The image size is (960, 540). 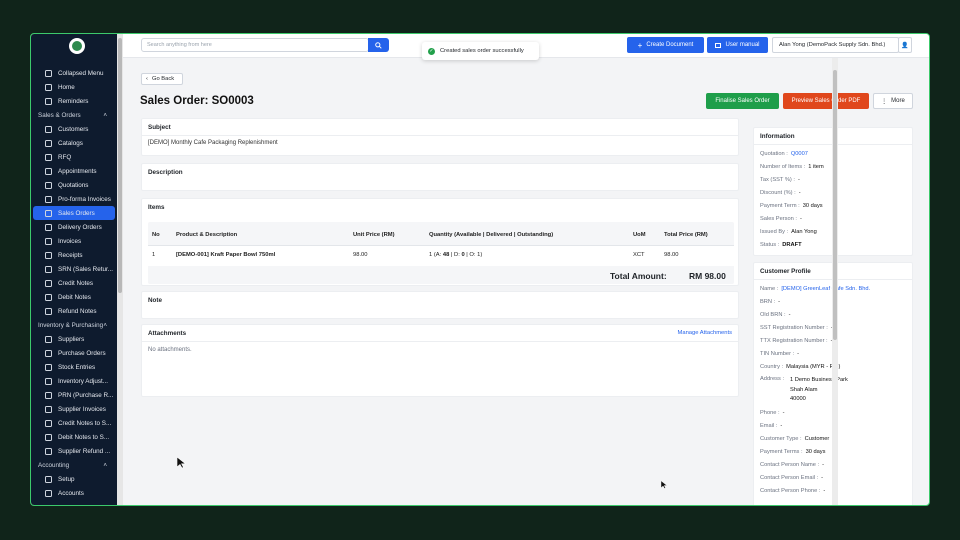 What do you see at coordinates (197, 101) in the screenshot?
I see `page-title: Sales Order: SO0003` at bounding box center [197, 101].